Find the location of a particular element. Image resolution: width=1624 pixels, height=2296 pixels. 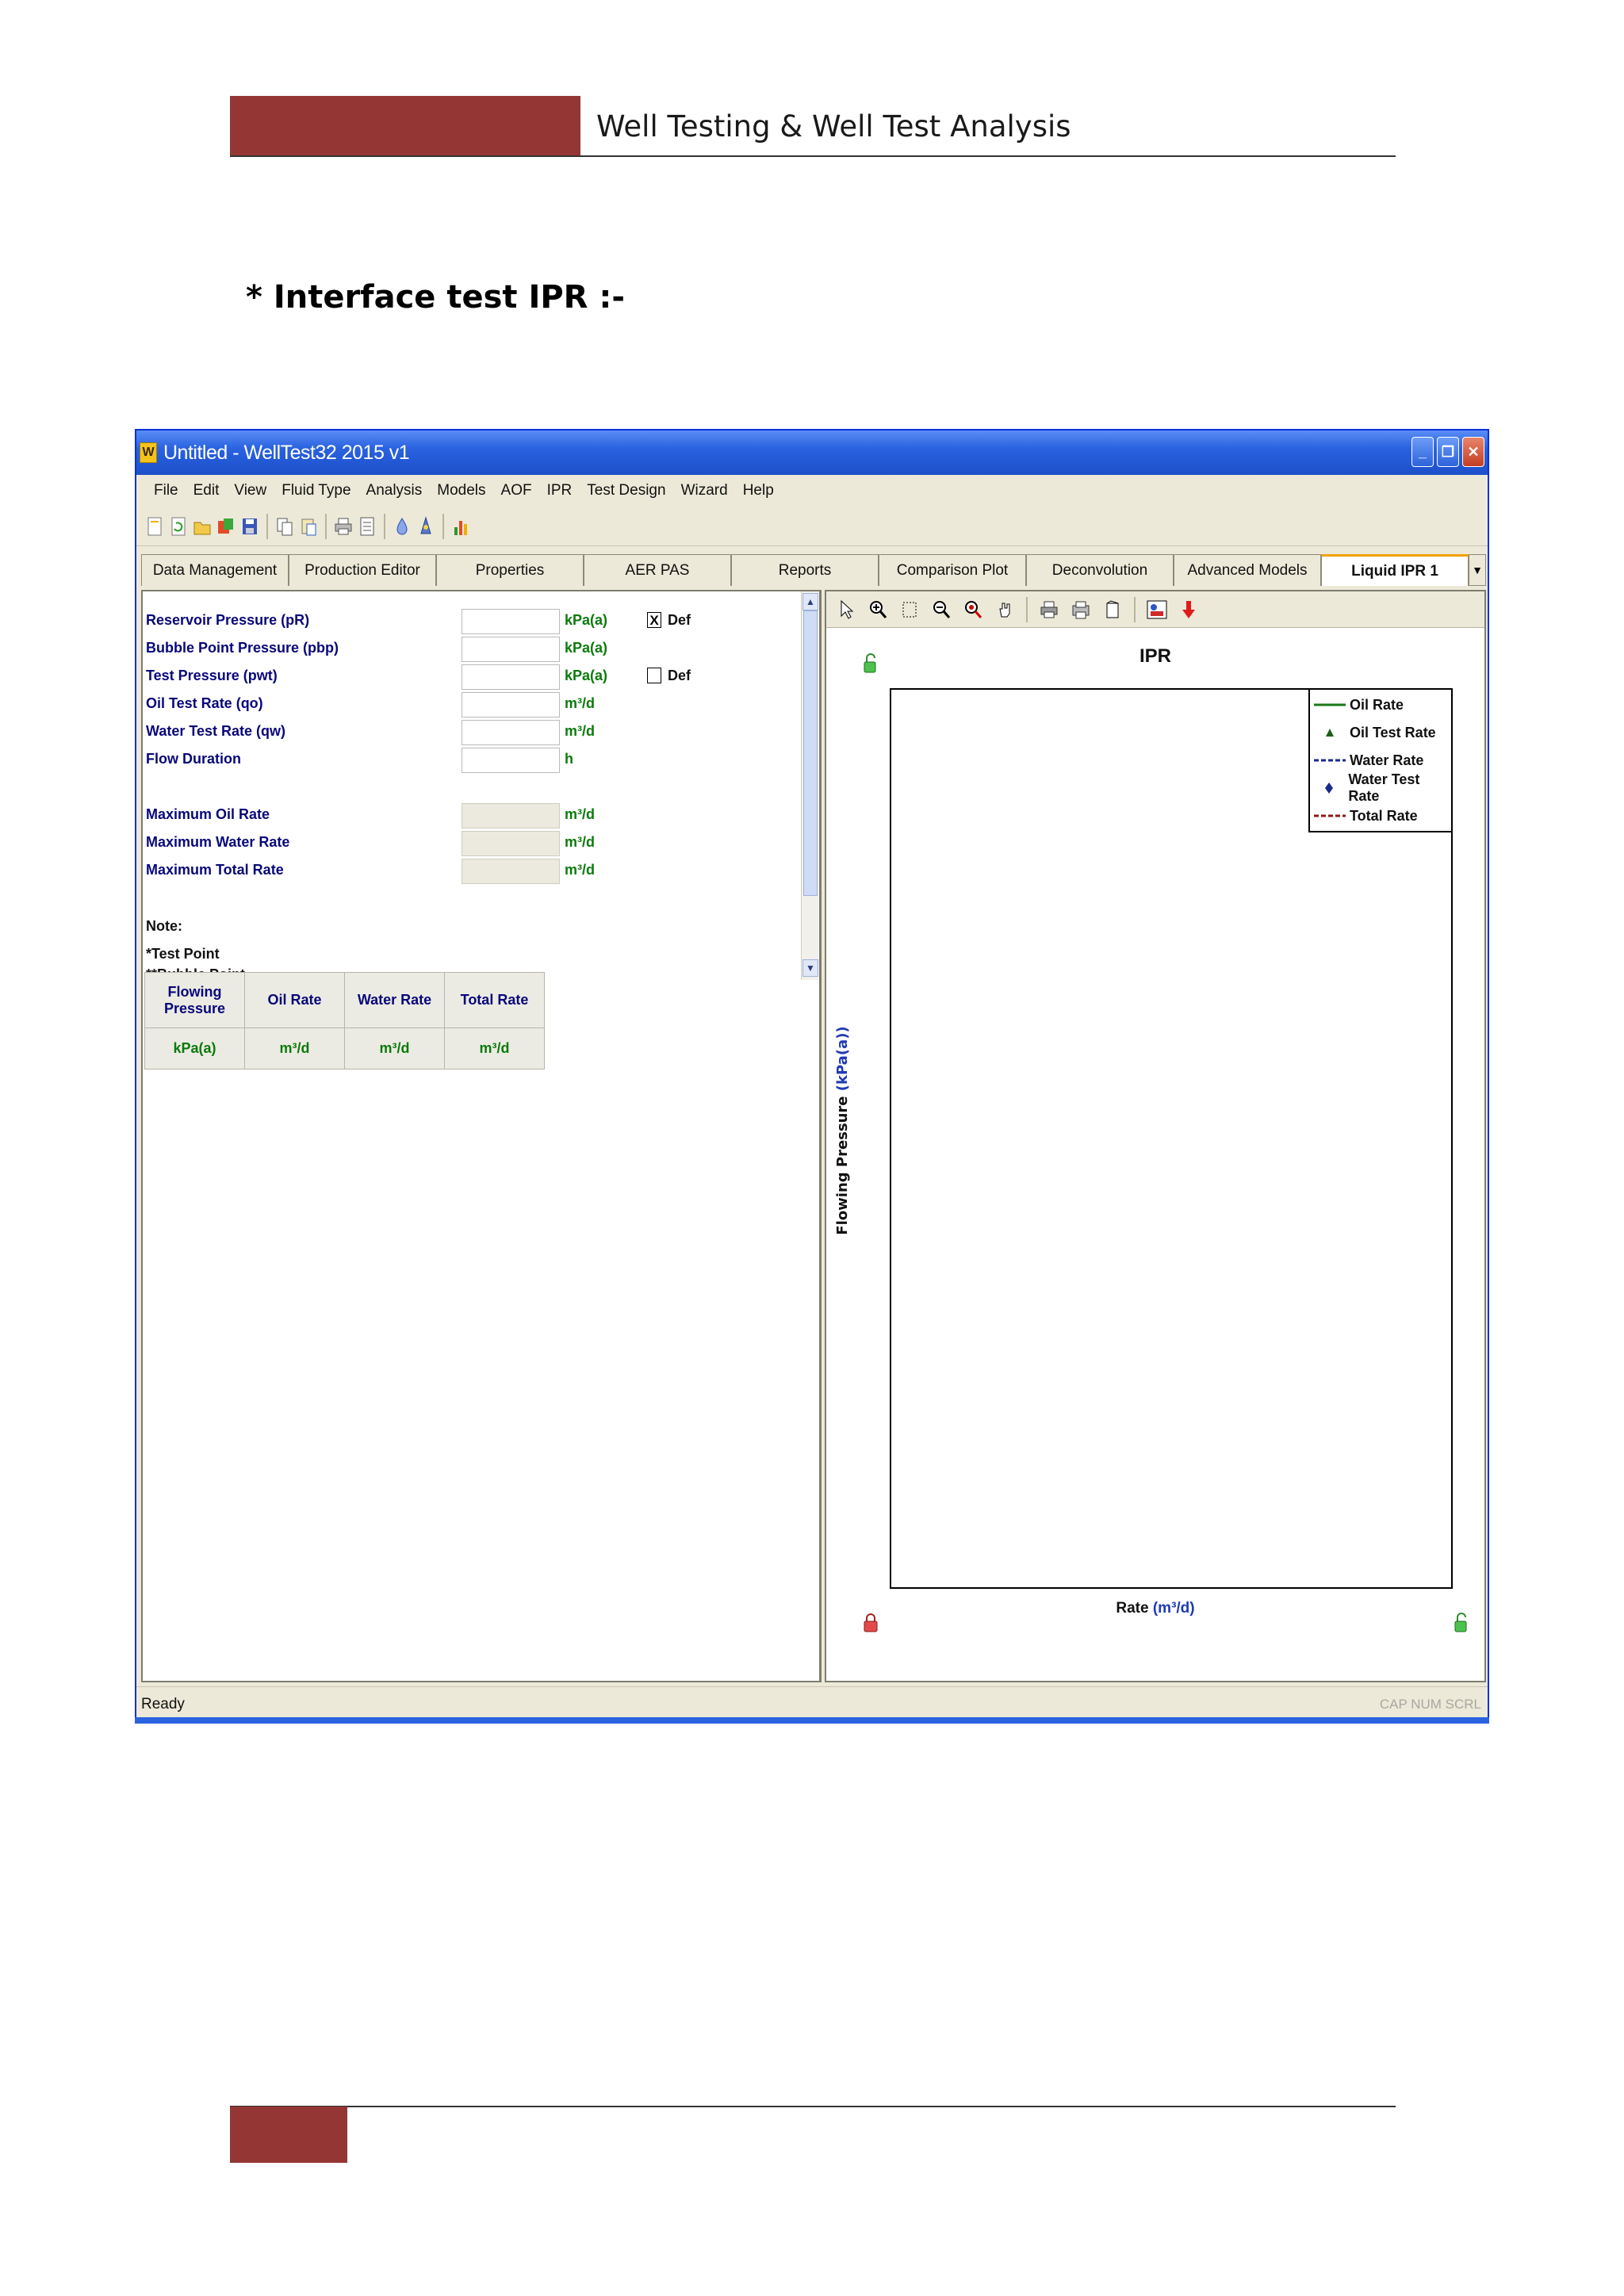

menu-file: File is located at coordinates (166, 491).